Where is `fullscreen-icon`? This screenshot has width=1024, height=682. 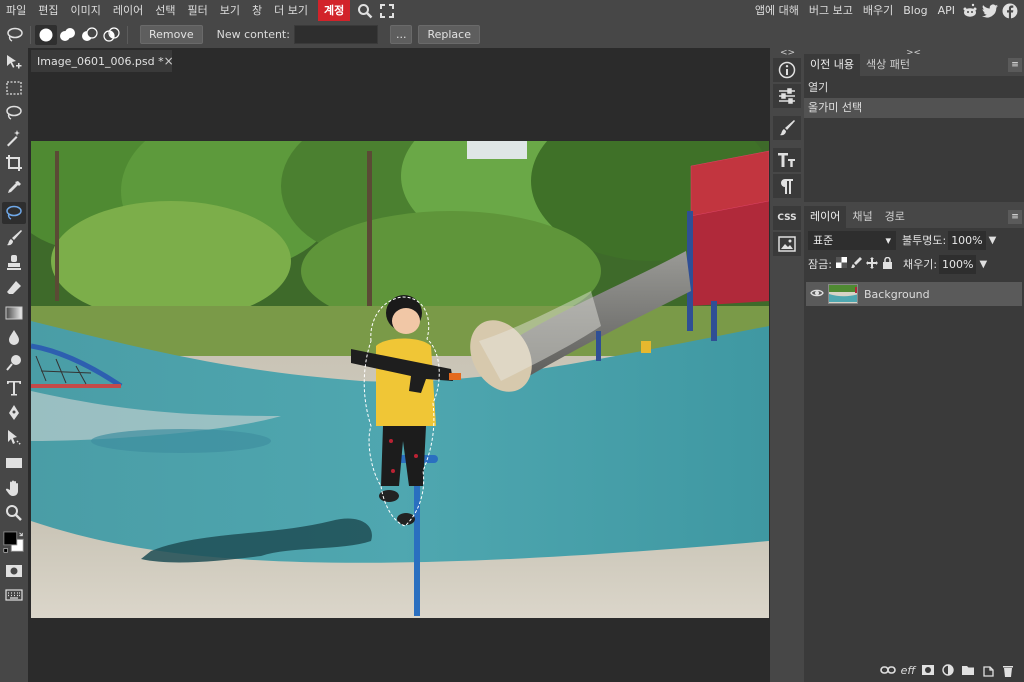 fullscreen-icon is located at coordinates (387, 10).